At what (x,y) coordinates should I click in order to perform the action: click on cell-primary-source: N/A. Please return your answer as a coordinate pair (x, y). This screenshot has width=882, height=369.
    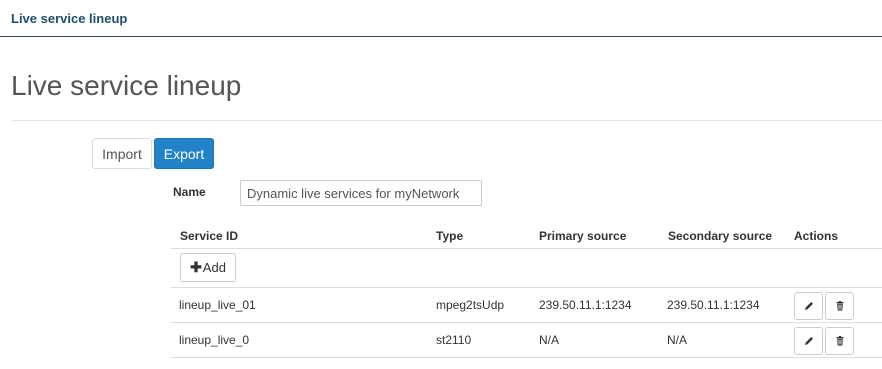
    Looking at the image, I should click on (549, 340).